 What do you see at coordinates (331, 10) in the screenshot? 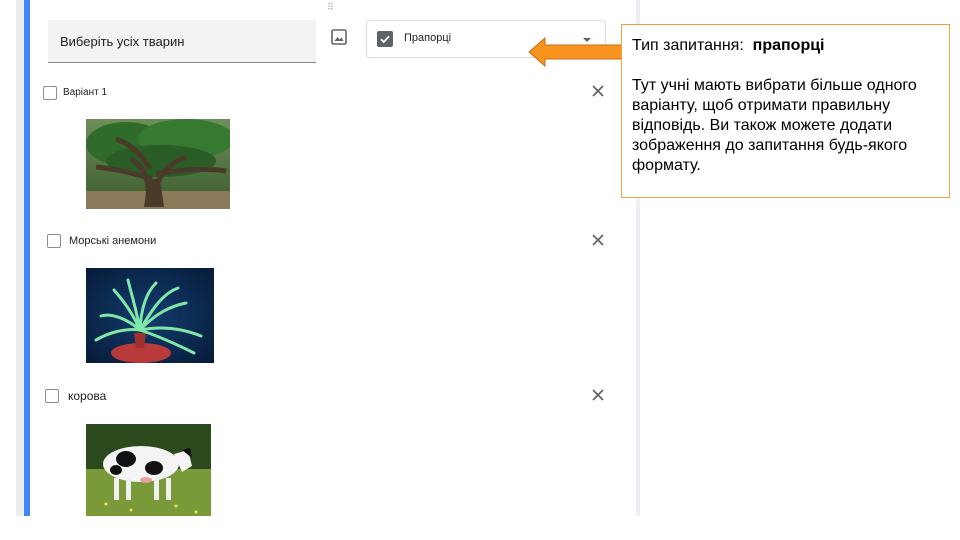
I see `drag-handle-icon: ⠿` at bounding box center [331, 10].